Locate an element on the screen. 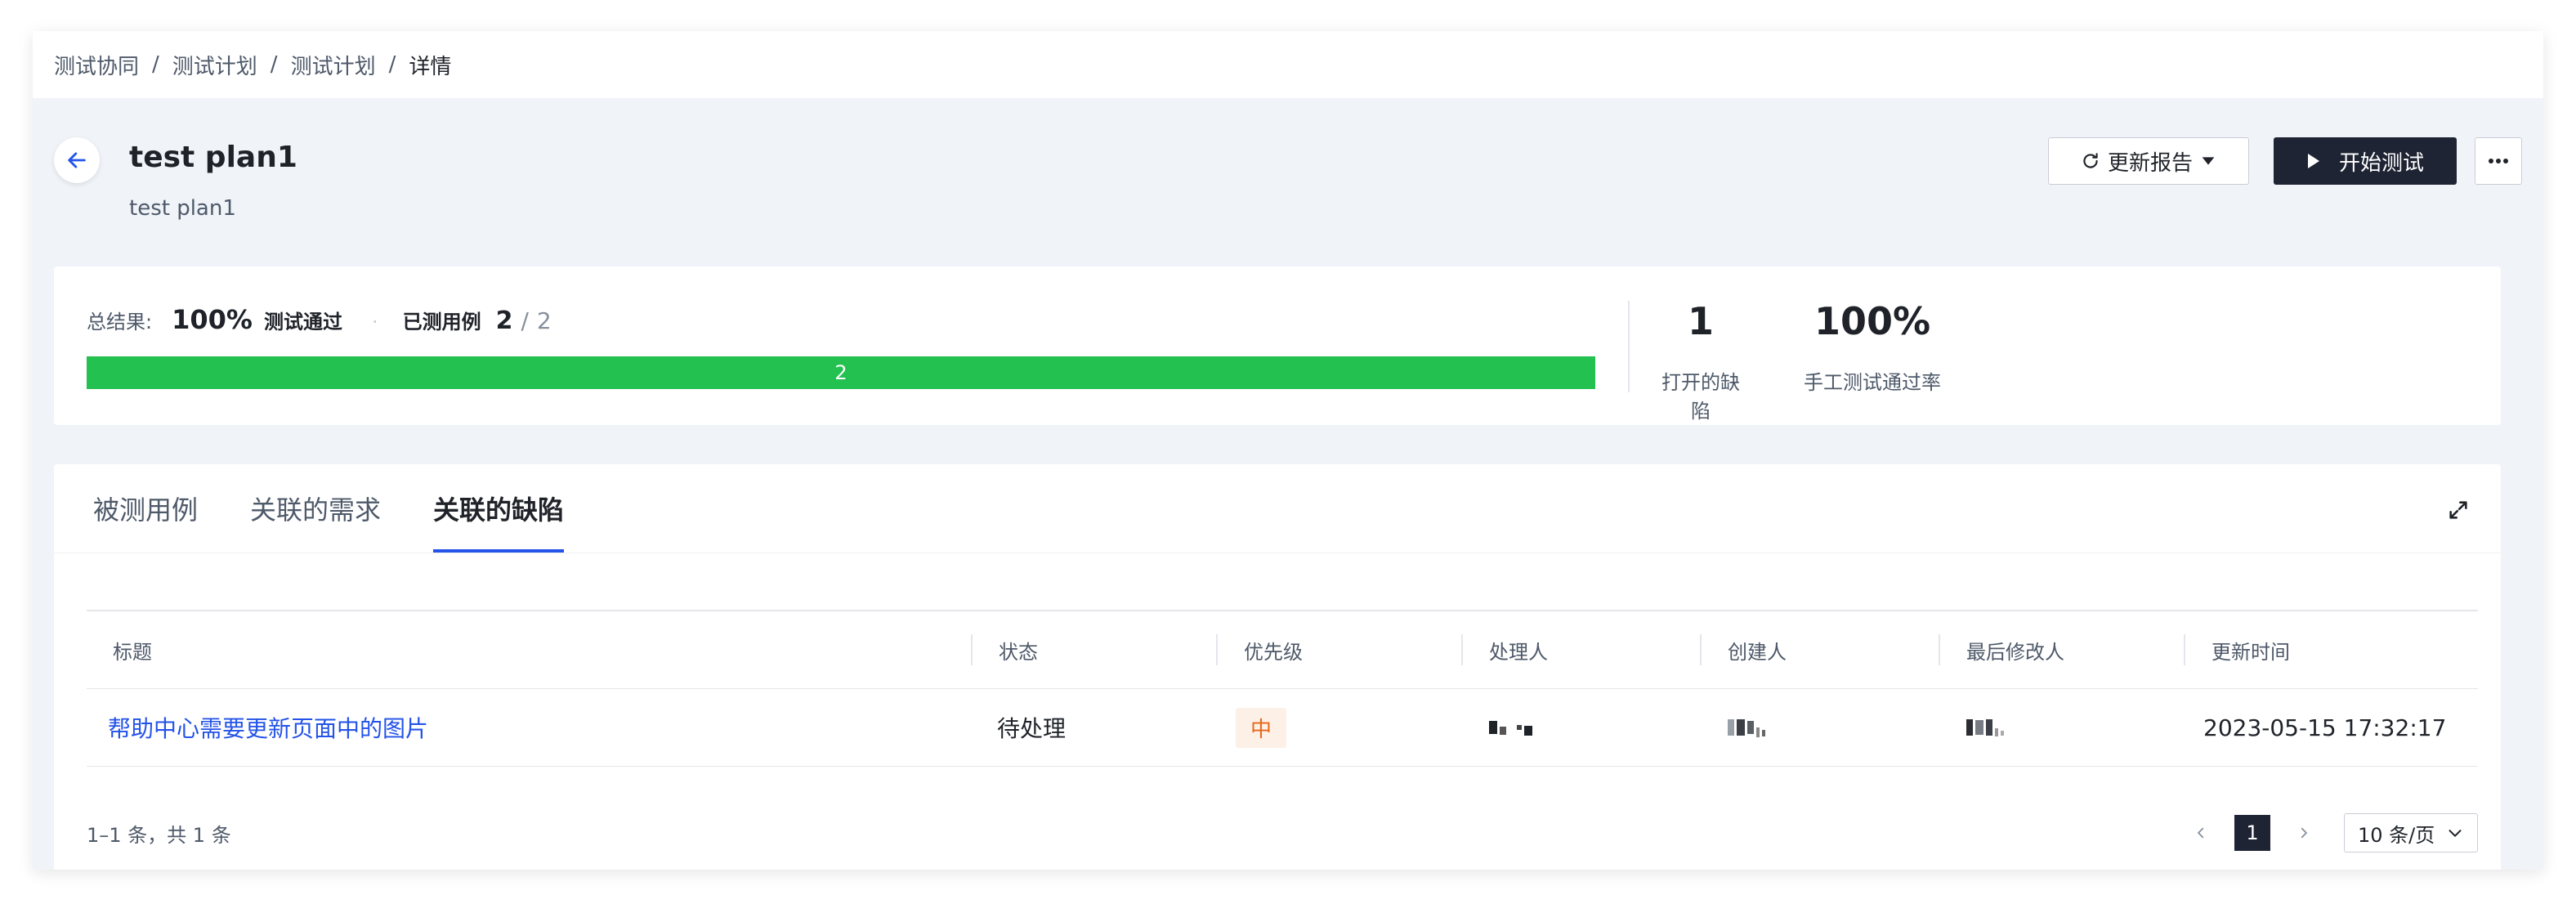 The height and width of the screenshot is (904, 2576). more-button is located at coordinates (2498, 161).